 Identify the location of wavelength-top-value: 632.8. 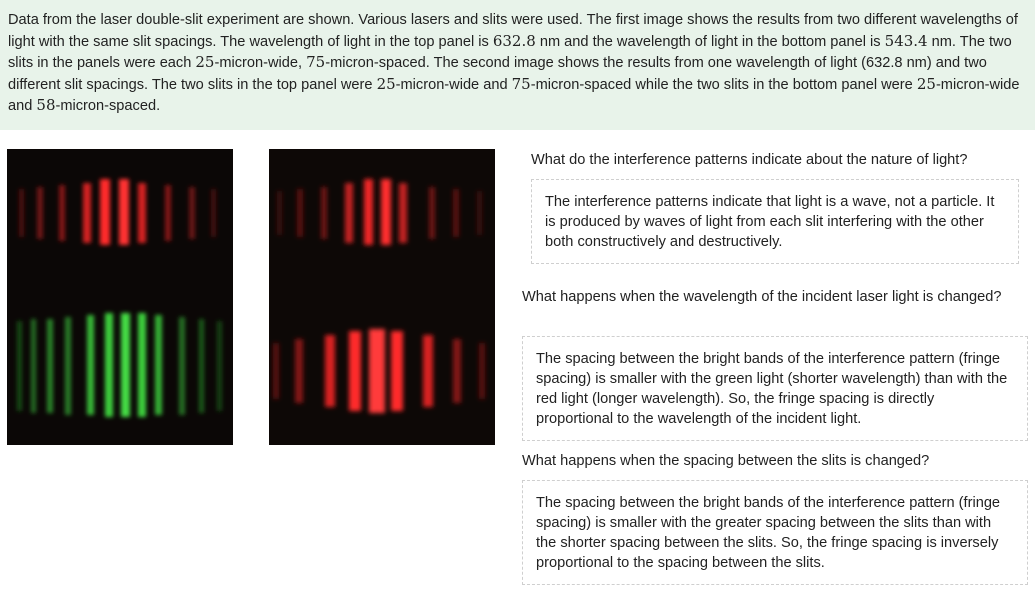
(514, 40).